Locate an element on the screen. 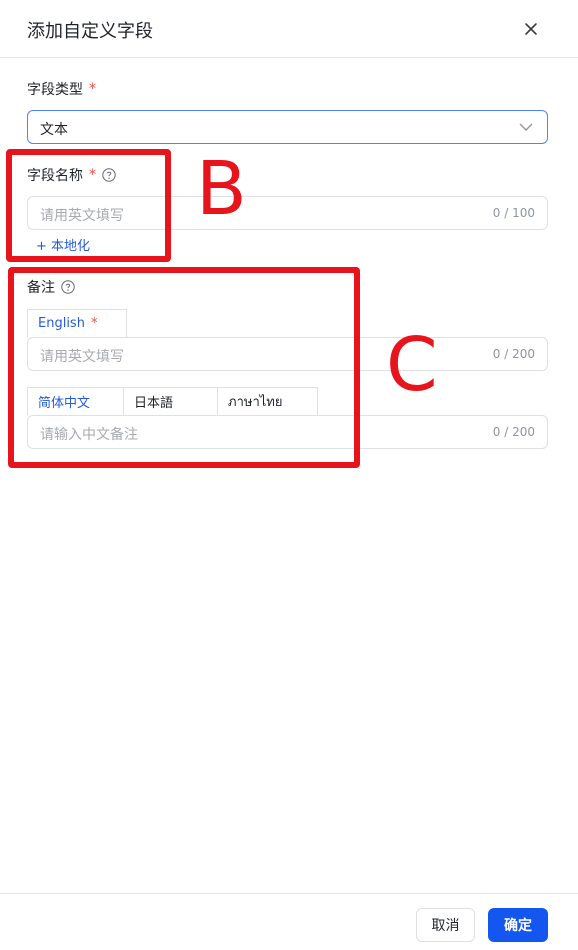  confirm-button: 确定 is located at coordinates (518, 925).